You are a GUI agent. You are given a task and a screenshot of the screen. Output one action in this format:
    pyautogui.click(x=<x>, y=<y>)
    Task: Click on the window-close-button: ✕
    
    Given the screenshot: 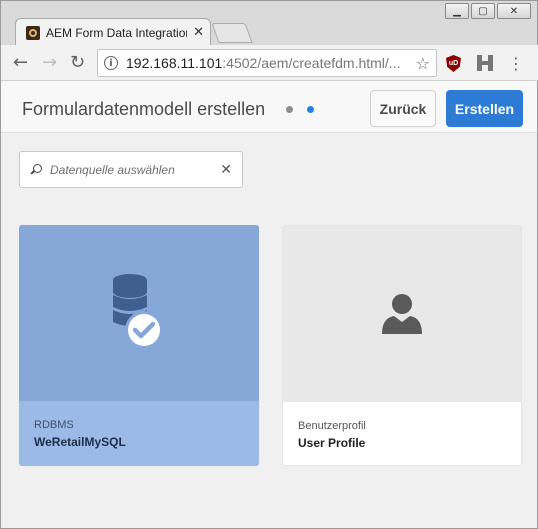 What is the action you would take?
    pyautogui.click(x=514, y=11)
    